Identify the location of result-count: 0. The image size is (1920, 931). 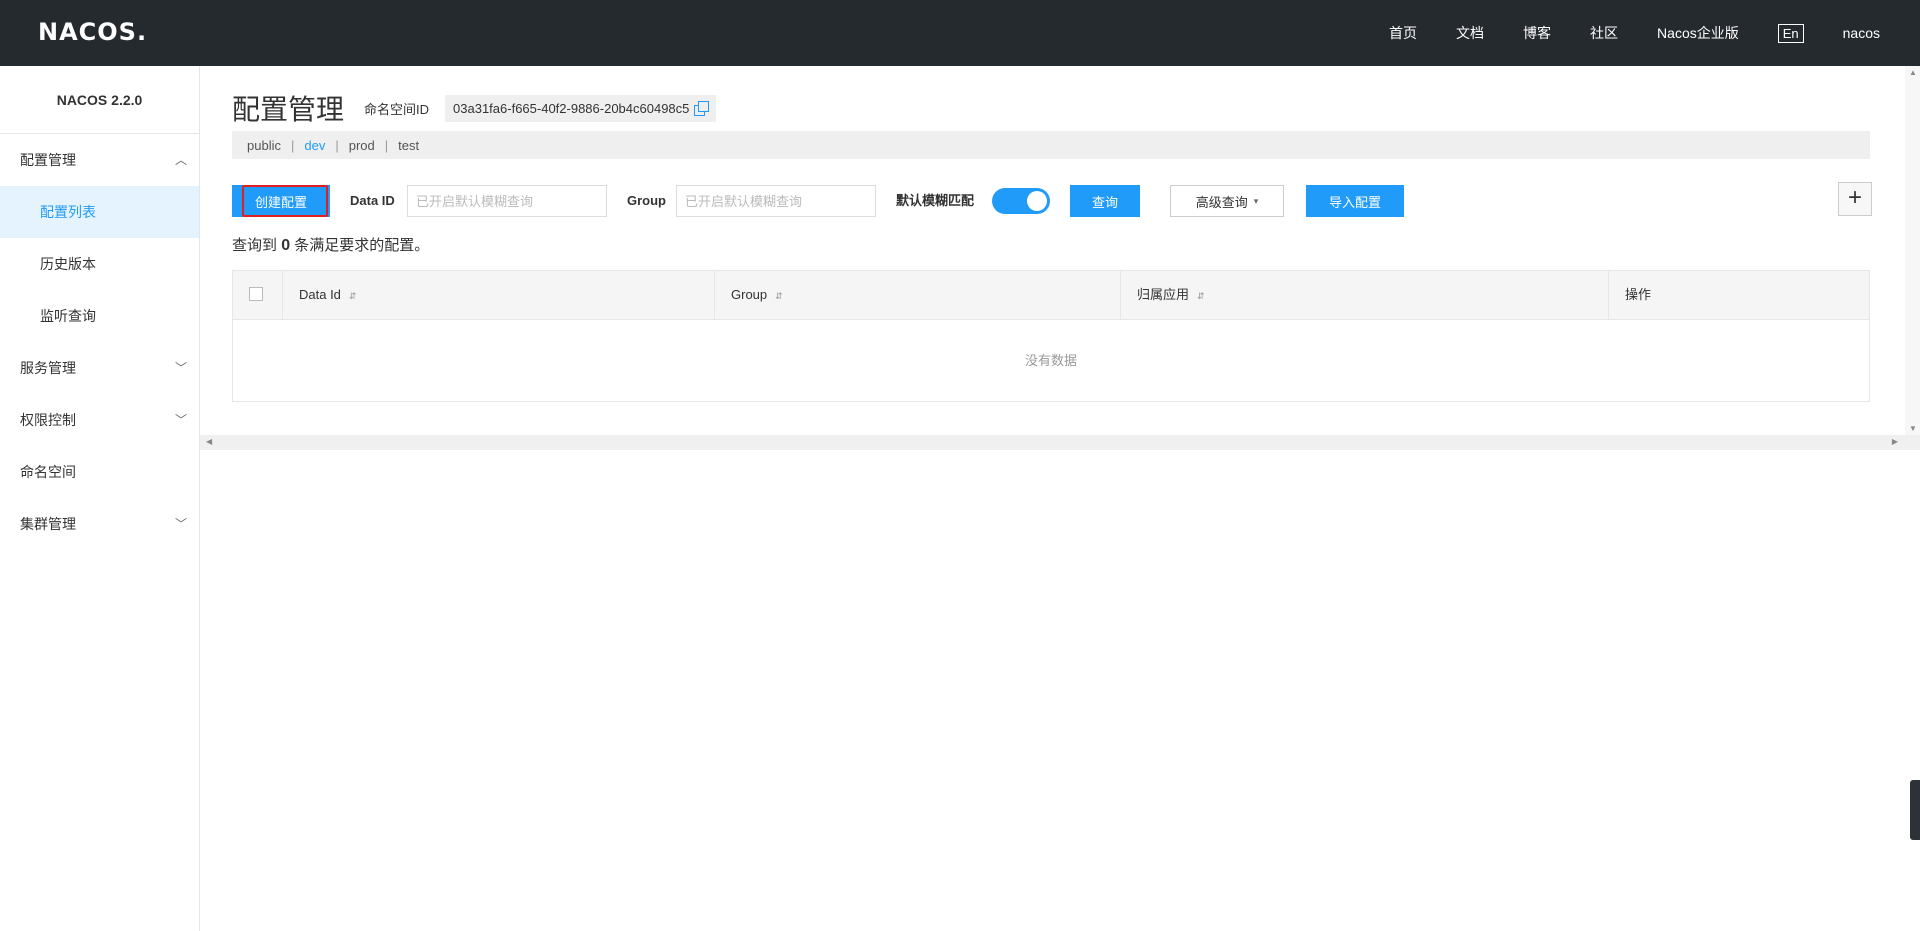
(286, 245).